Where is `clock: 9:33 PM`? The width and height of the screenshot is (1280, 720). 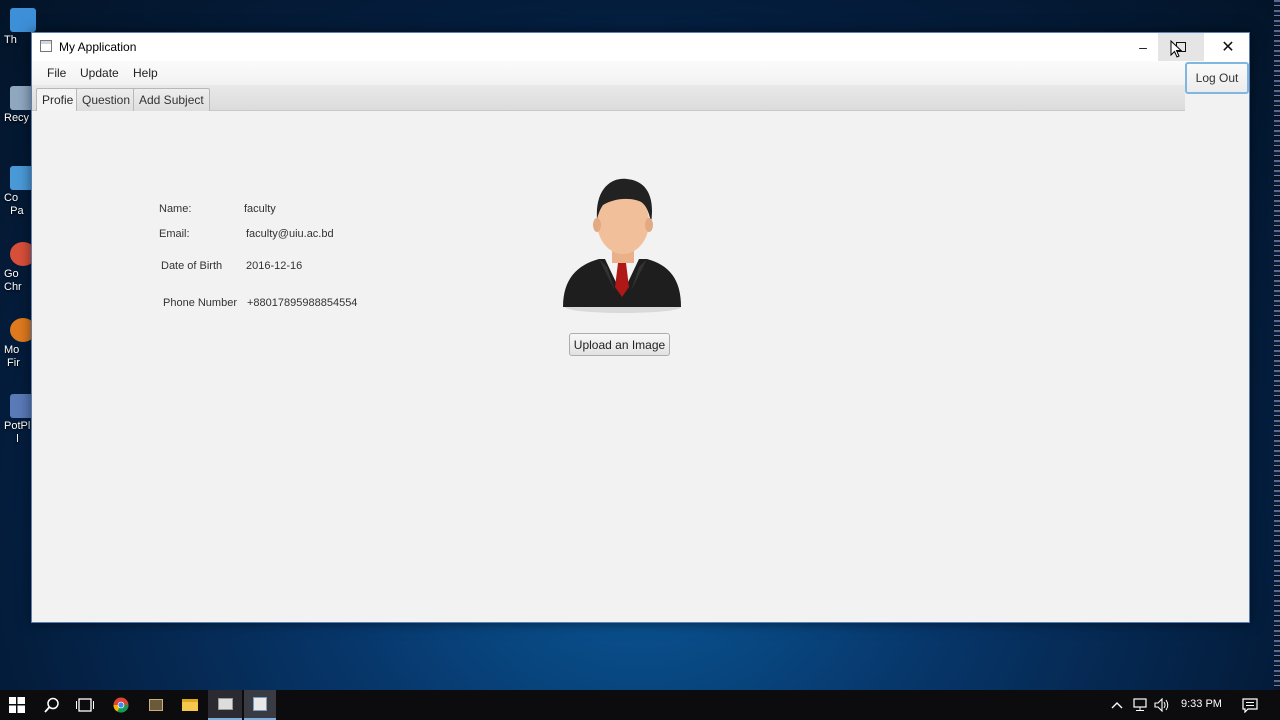 clock: 9:33 PM is located at coordinates (1201, 704).